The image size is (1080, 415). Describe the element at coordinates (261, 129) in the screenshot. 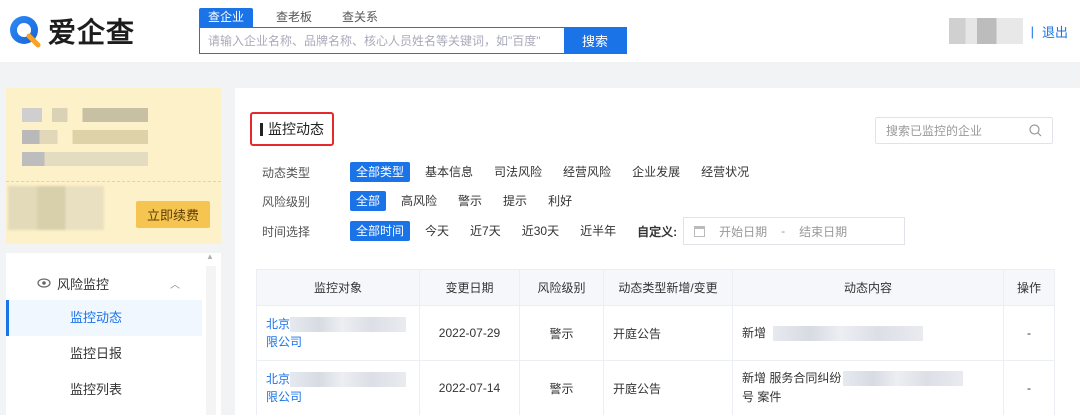

I see `title-accent-bar` at that location.